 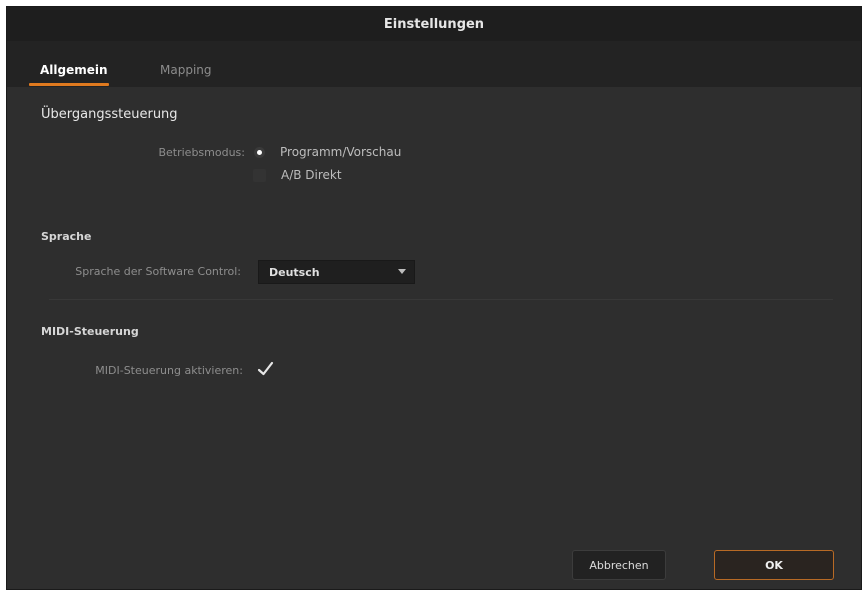 What do you see at coordinates (259, 175) in the screenshot?
I see `radio-unselected-icon` at bounding box center [259, 175].